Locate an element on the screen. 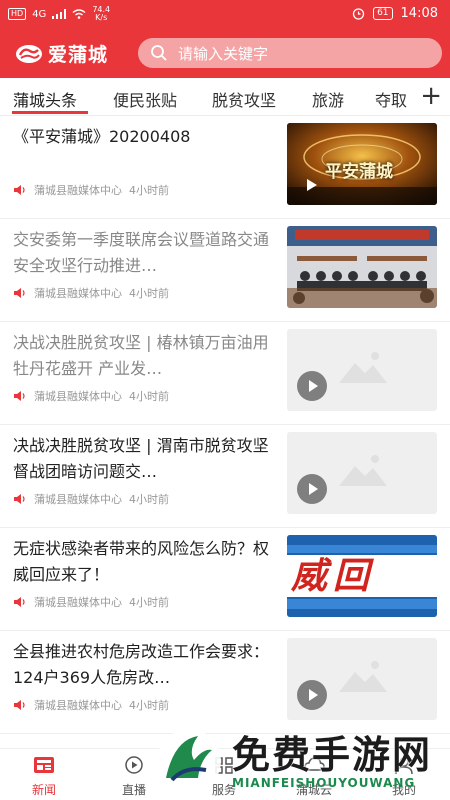  status-right: 61 14:08 is located at coordinates (395, 13).